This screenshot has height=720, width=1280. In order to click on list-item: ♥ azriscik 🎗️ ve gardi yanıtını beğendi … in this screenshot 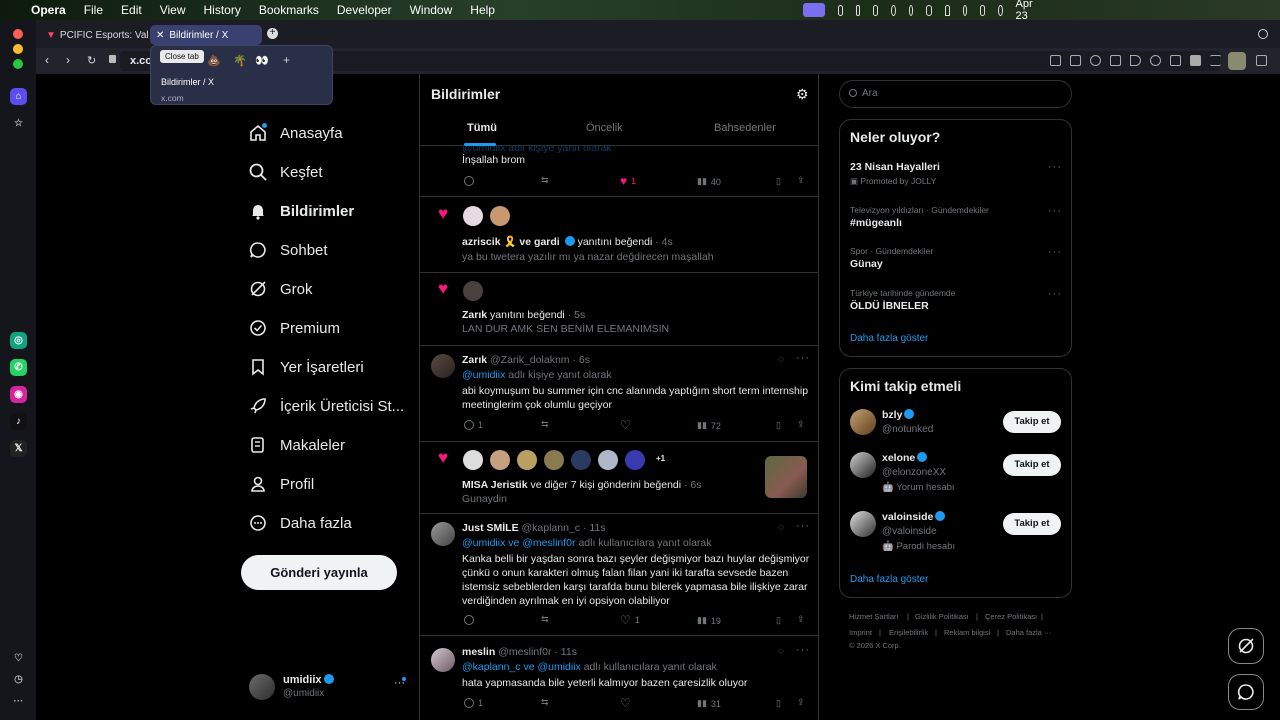, I will do `click(619, 235)`.